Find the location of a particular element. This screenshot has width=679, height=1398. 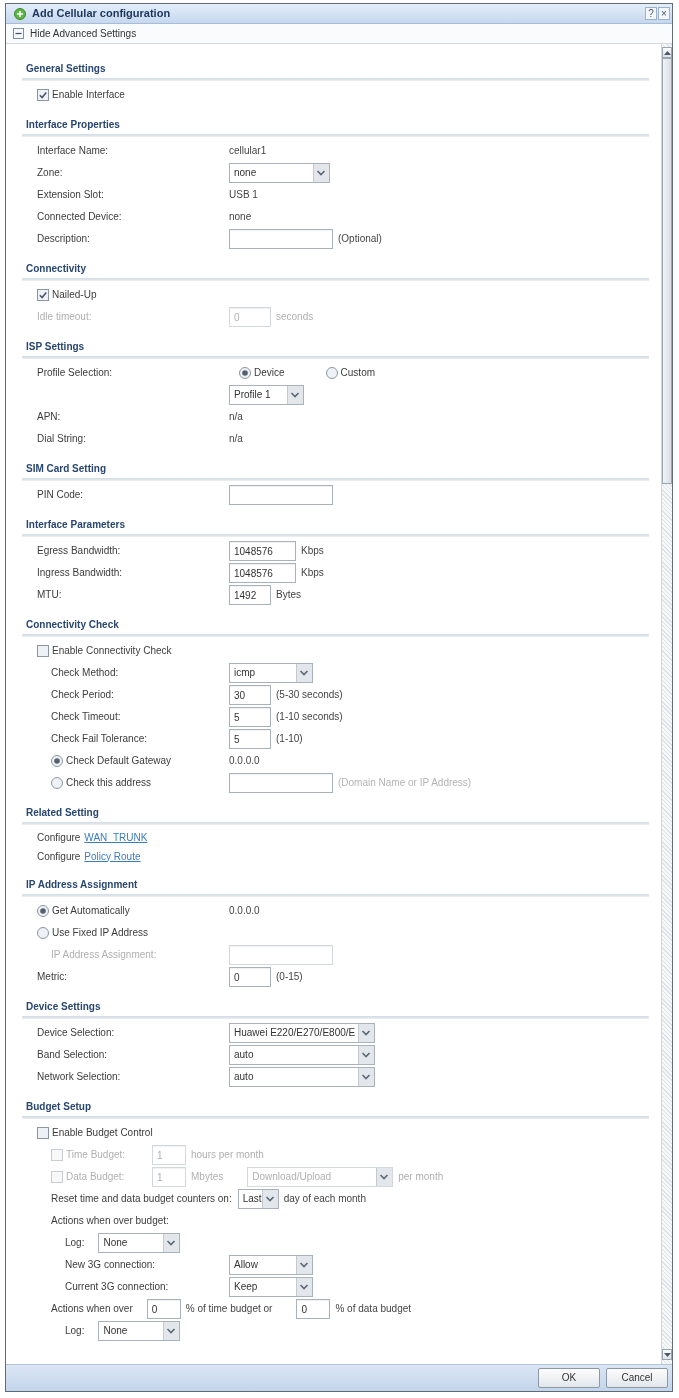

field-label: IP Address Assignment: is located at coordinates (104, 954).